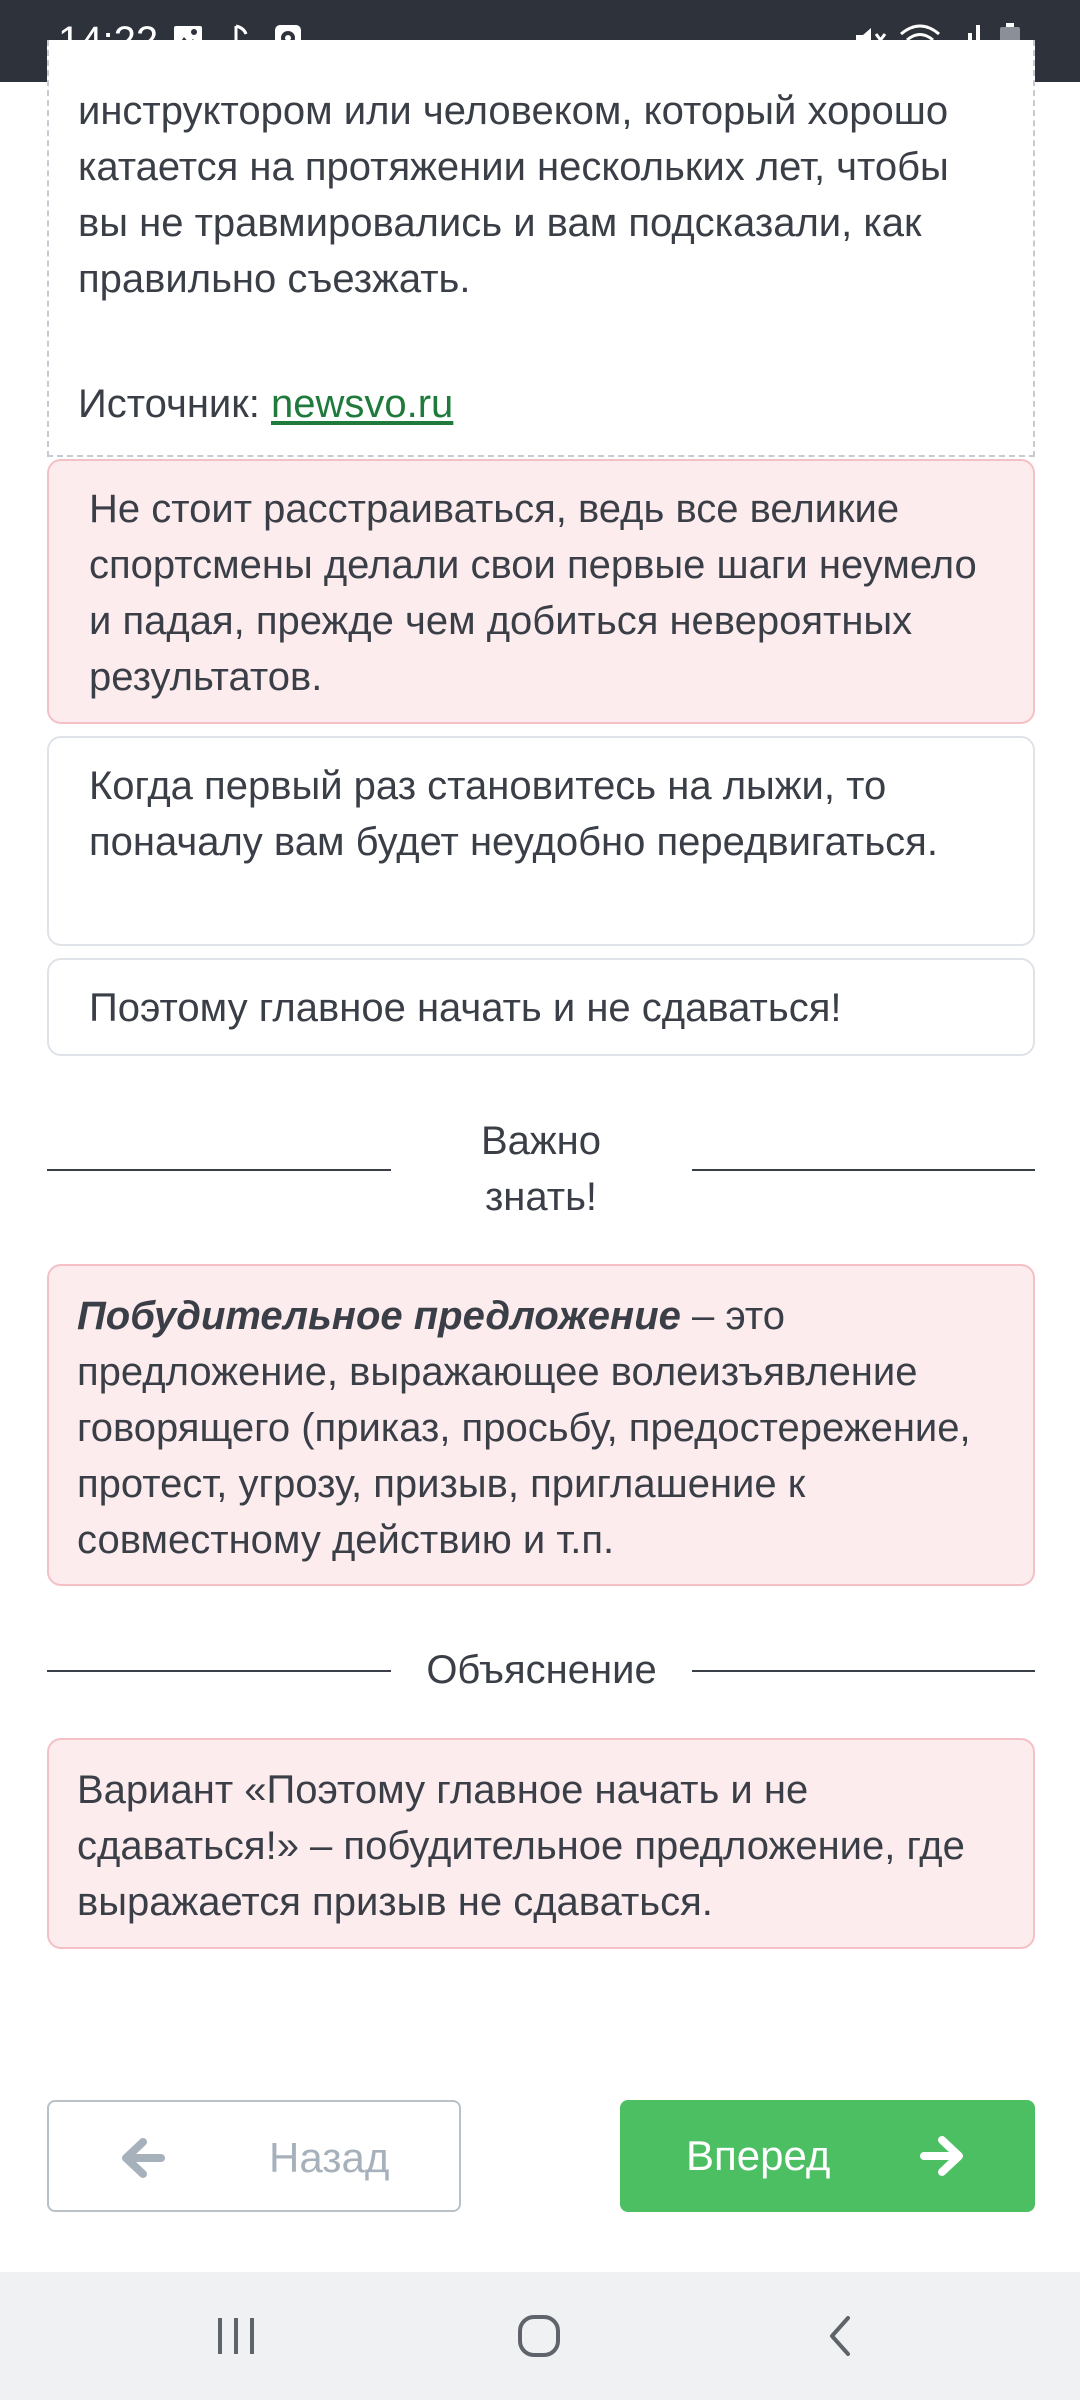 This screenshot has width=1080, height=2400. What do you see at coordinates (143, 2158) in the screenshot?
I see `arrow-left-icon` at bounding box center [143, 2158].